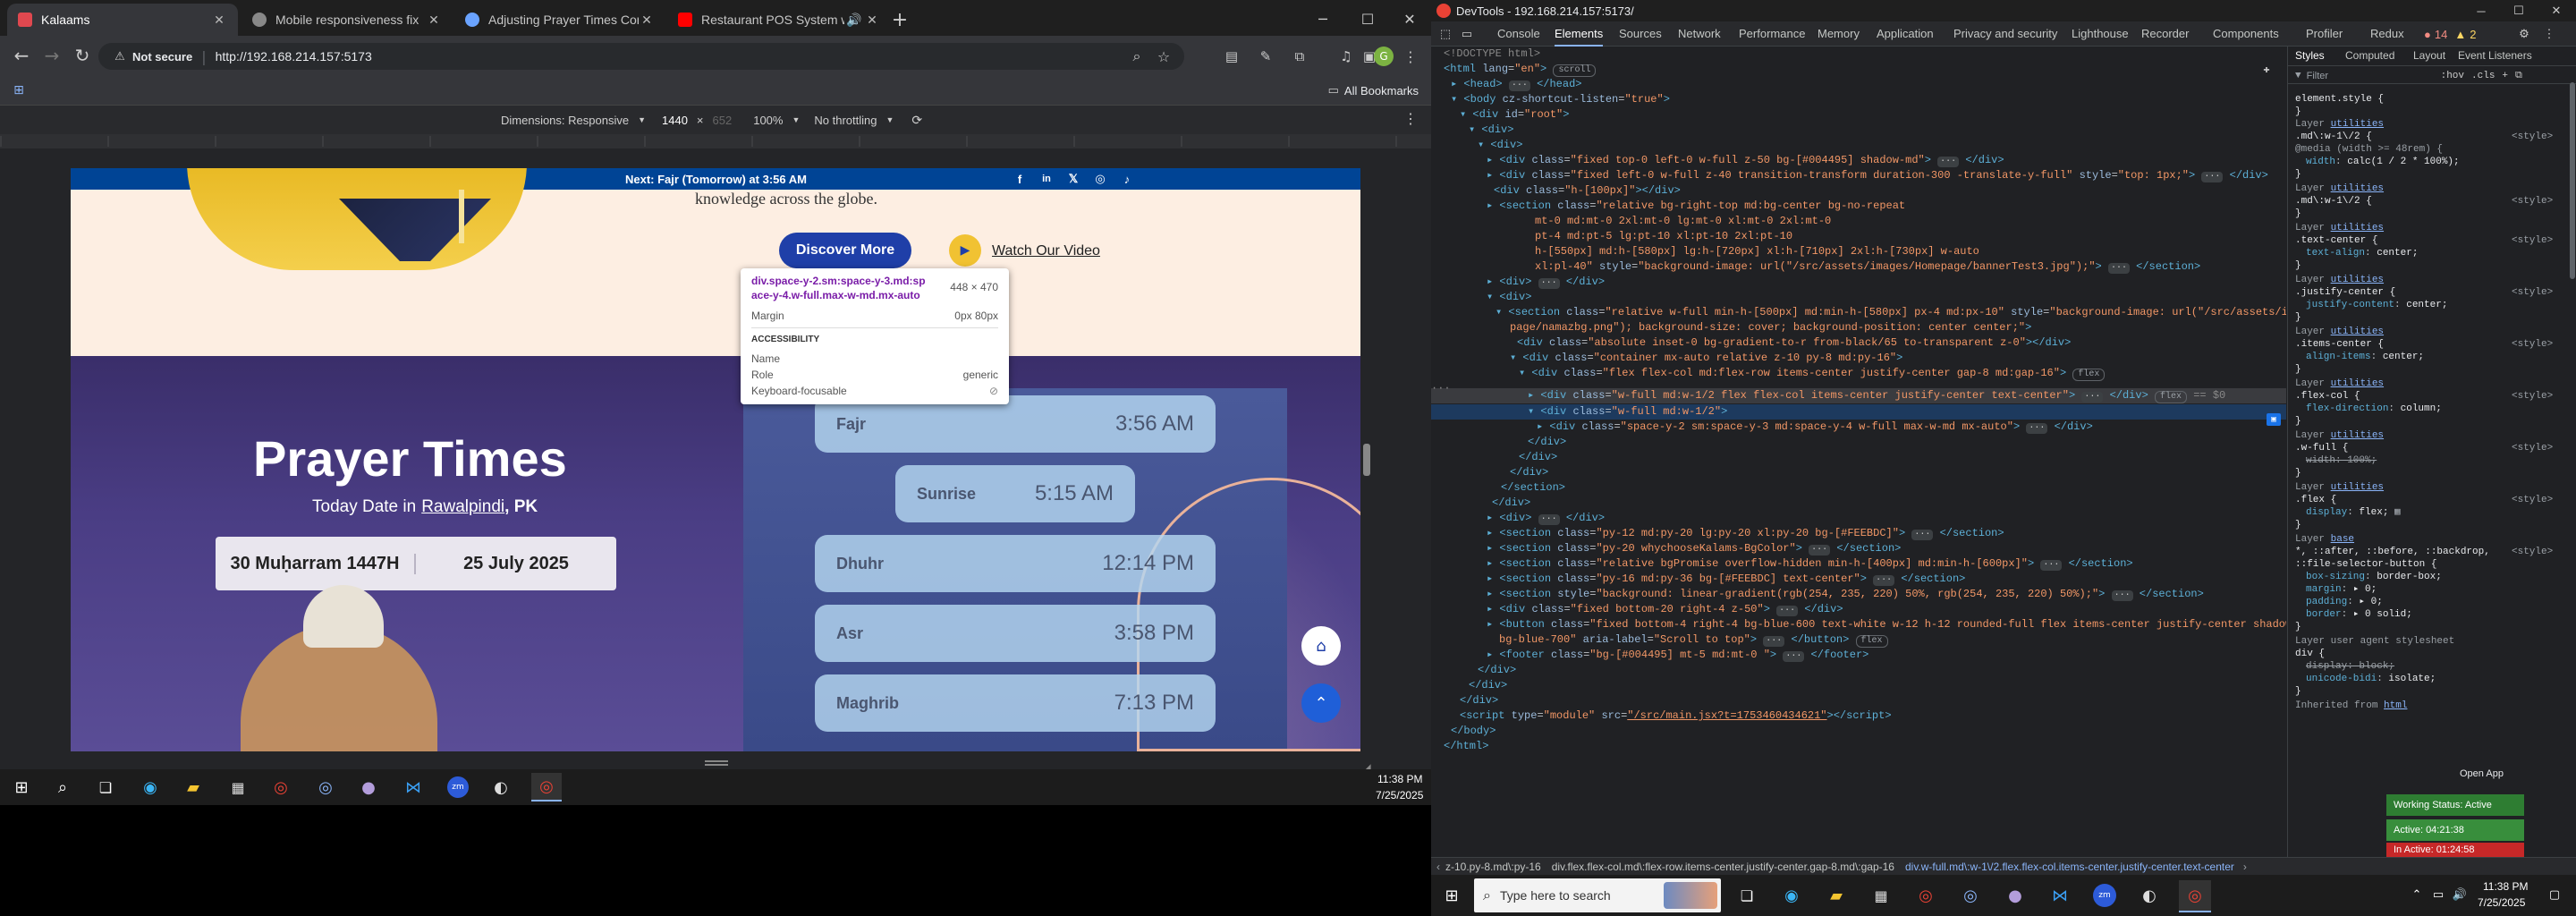  Describe the element at coordinates (2245, 867) in the screenshot. I see `chevron-right-icon: ›` at that location.